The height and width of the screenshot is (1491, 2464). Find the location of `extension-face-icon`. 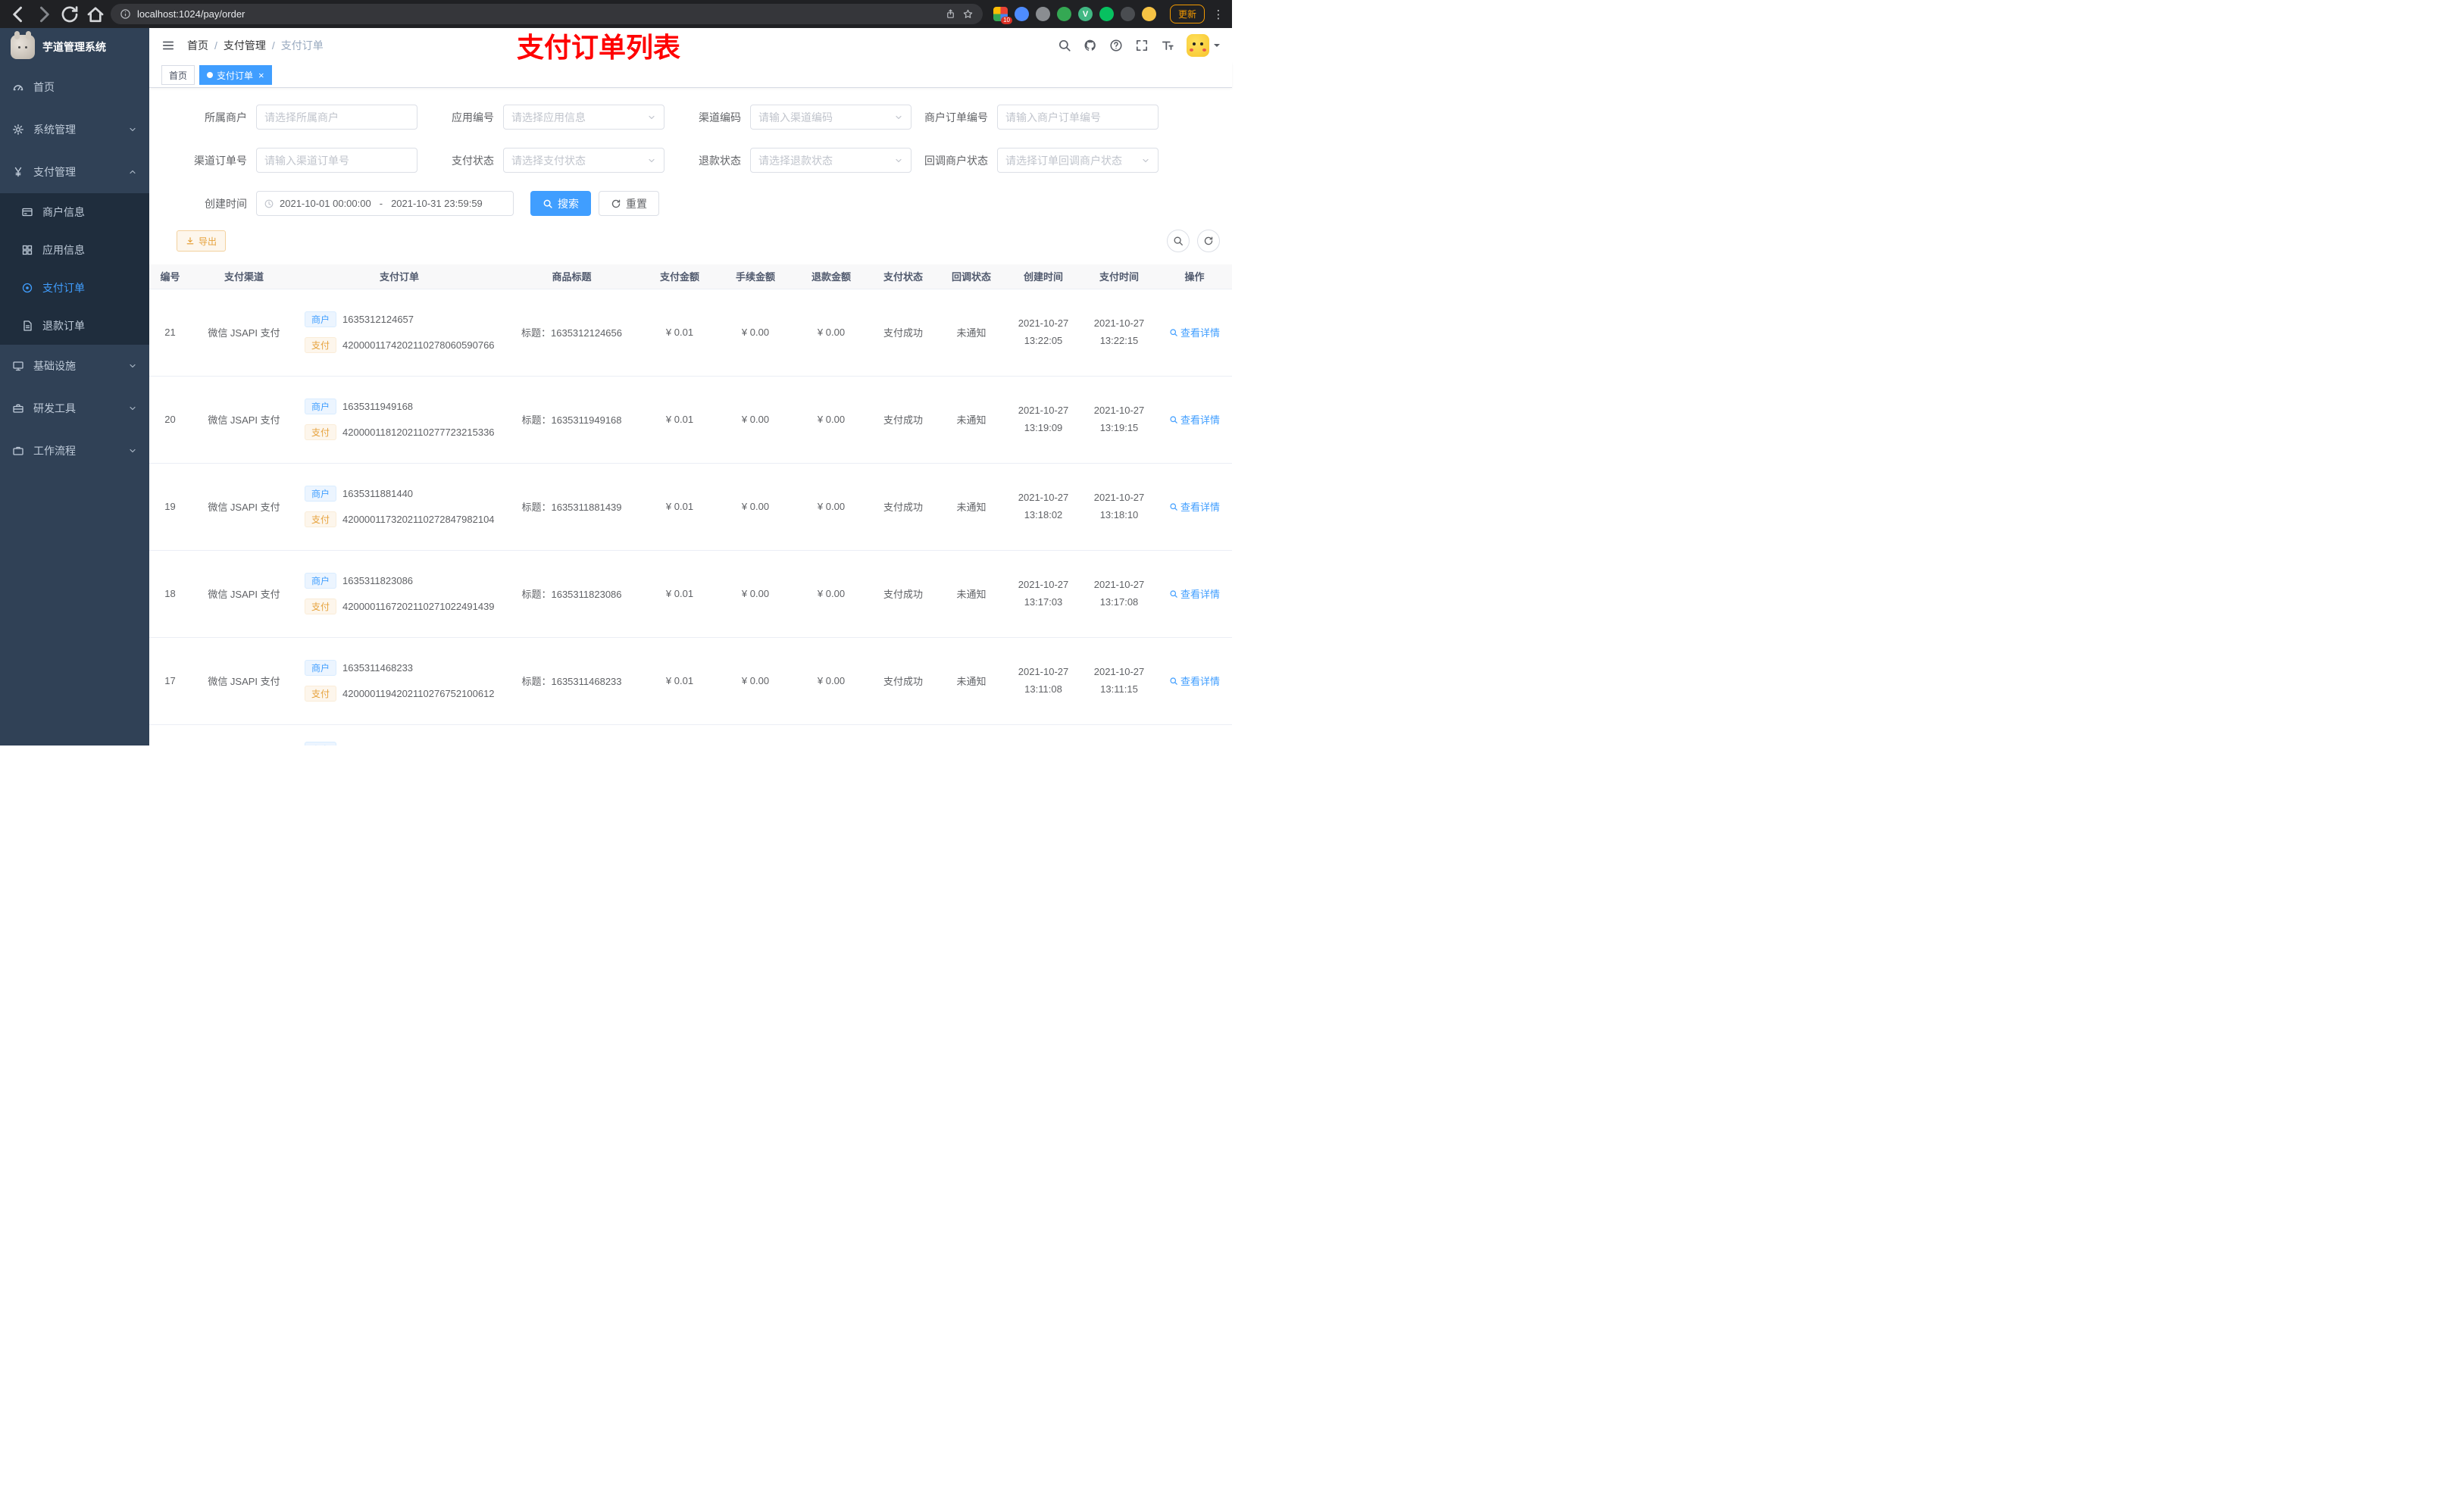

extension-face-icon is located at coordinates (1148, 14).